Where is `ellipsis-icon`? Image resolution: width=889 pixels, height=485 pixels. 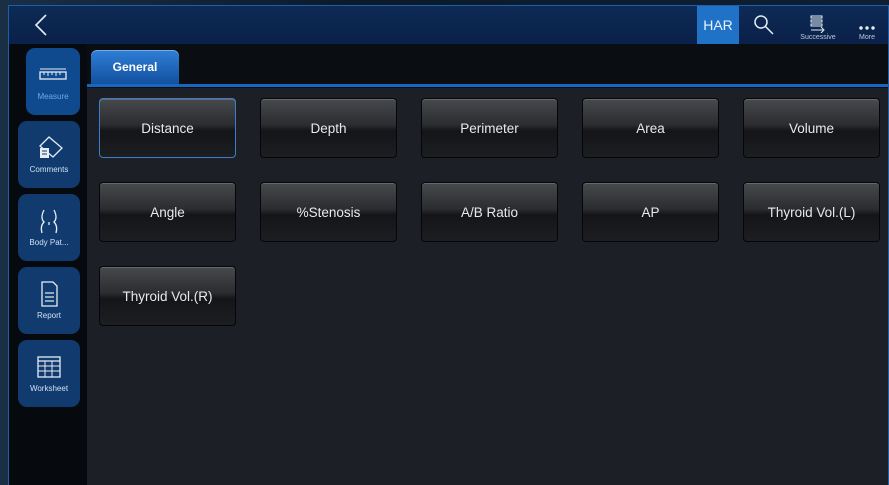
ellipsis-icon is located at coordinates (867, 28).